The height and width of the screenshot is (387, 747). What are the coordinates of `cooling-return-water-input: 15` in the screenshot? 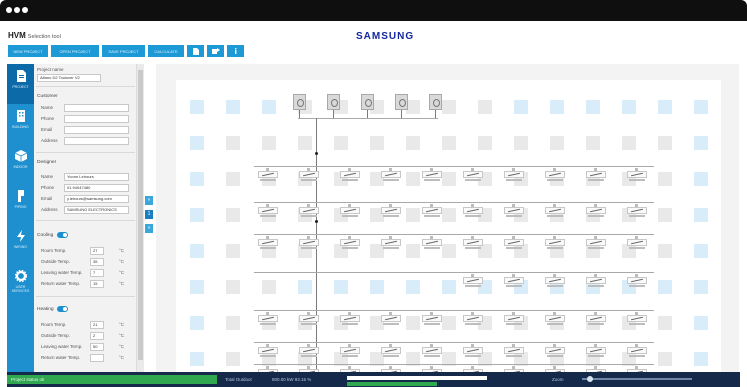 It's located at (97, 284).